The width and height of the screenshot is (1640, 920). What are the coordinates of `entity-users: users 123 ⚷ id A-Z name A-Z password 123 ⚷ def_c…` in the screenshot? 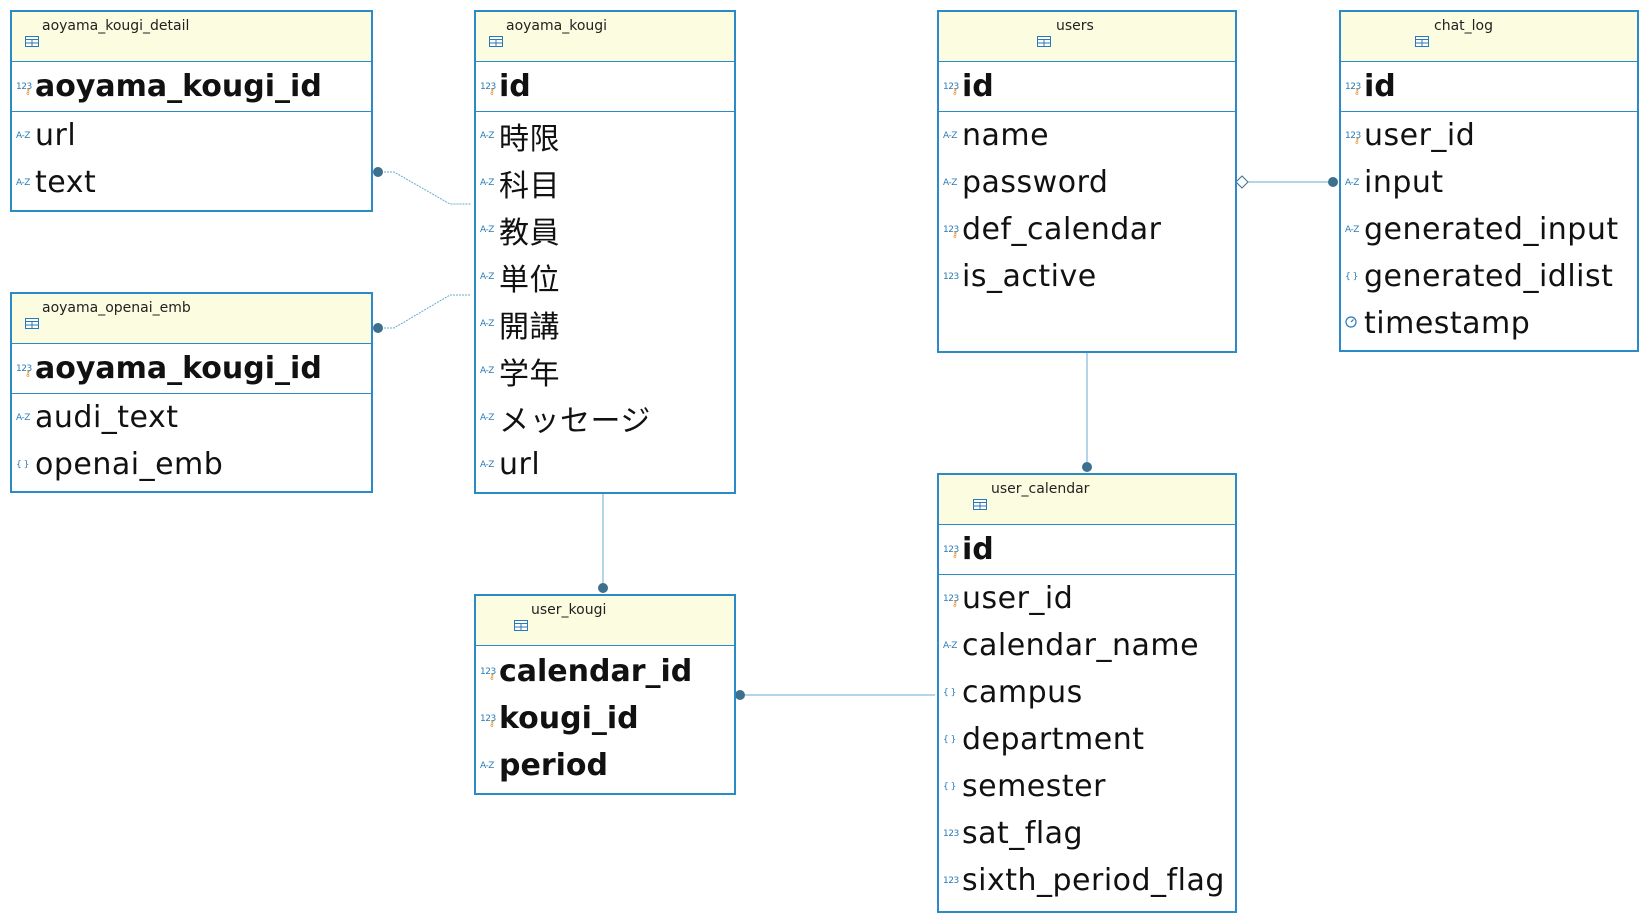 It's located at (1087, 181).